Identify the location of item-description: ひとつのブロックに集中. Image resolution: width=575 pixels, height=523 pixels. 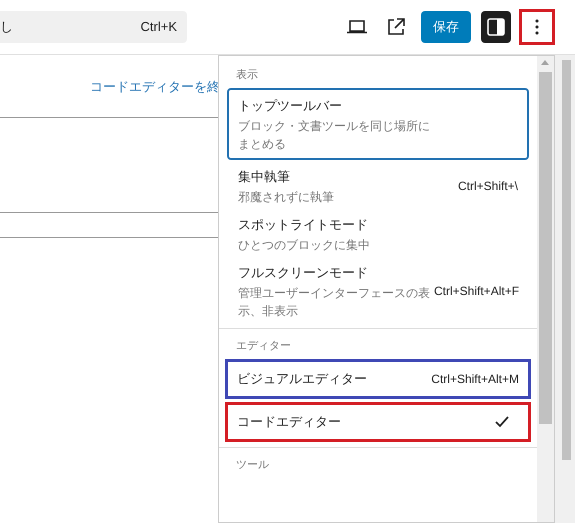
(304, 245).